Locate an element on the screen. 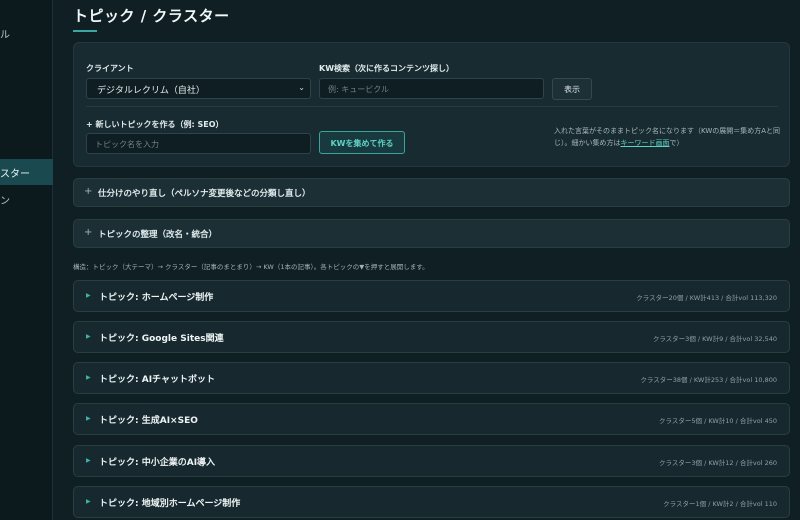  topic-name: トピック: 中小企業のAI導入 is located at coordinates (157, 463).